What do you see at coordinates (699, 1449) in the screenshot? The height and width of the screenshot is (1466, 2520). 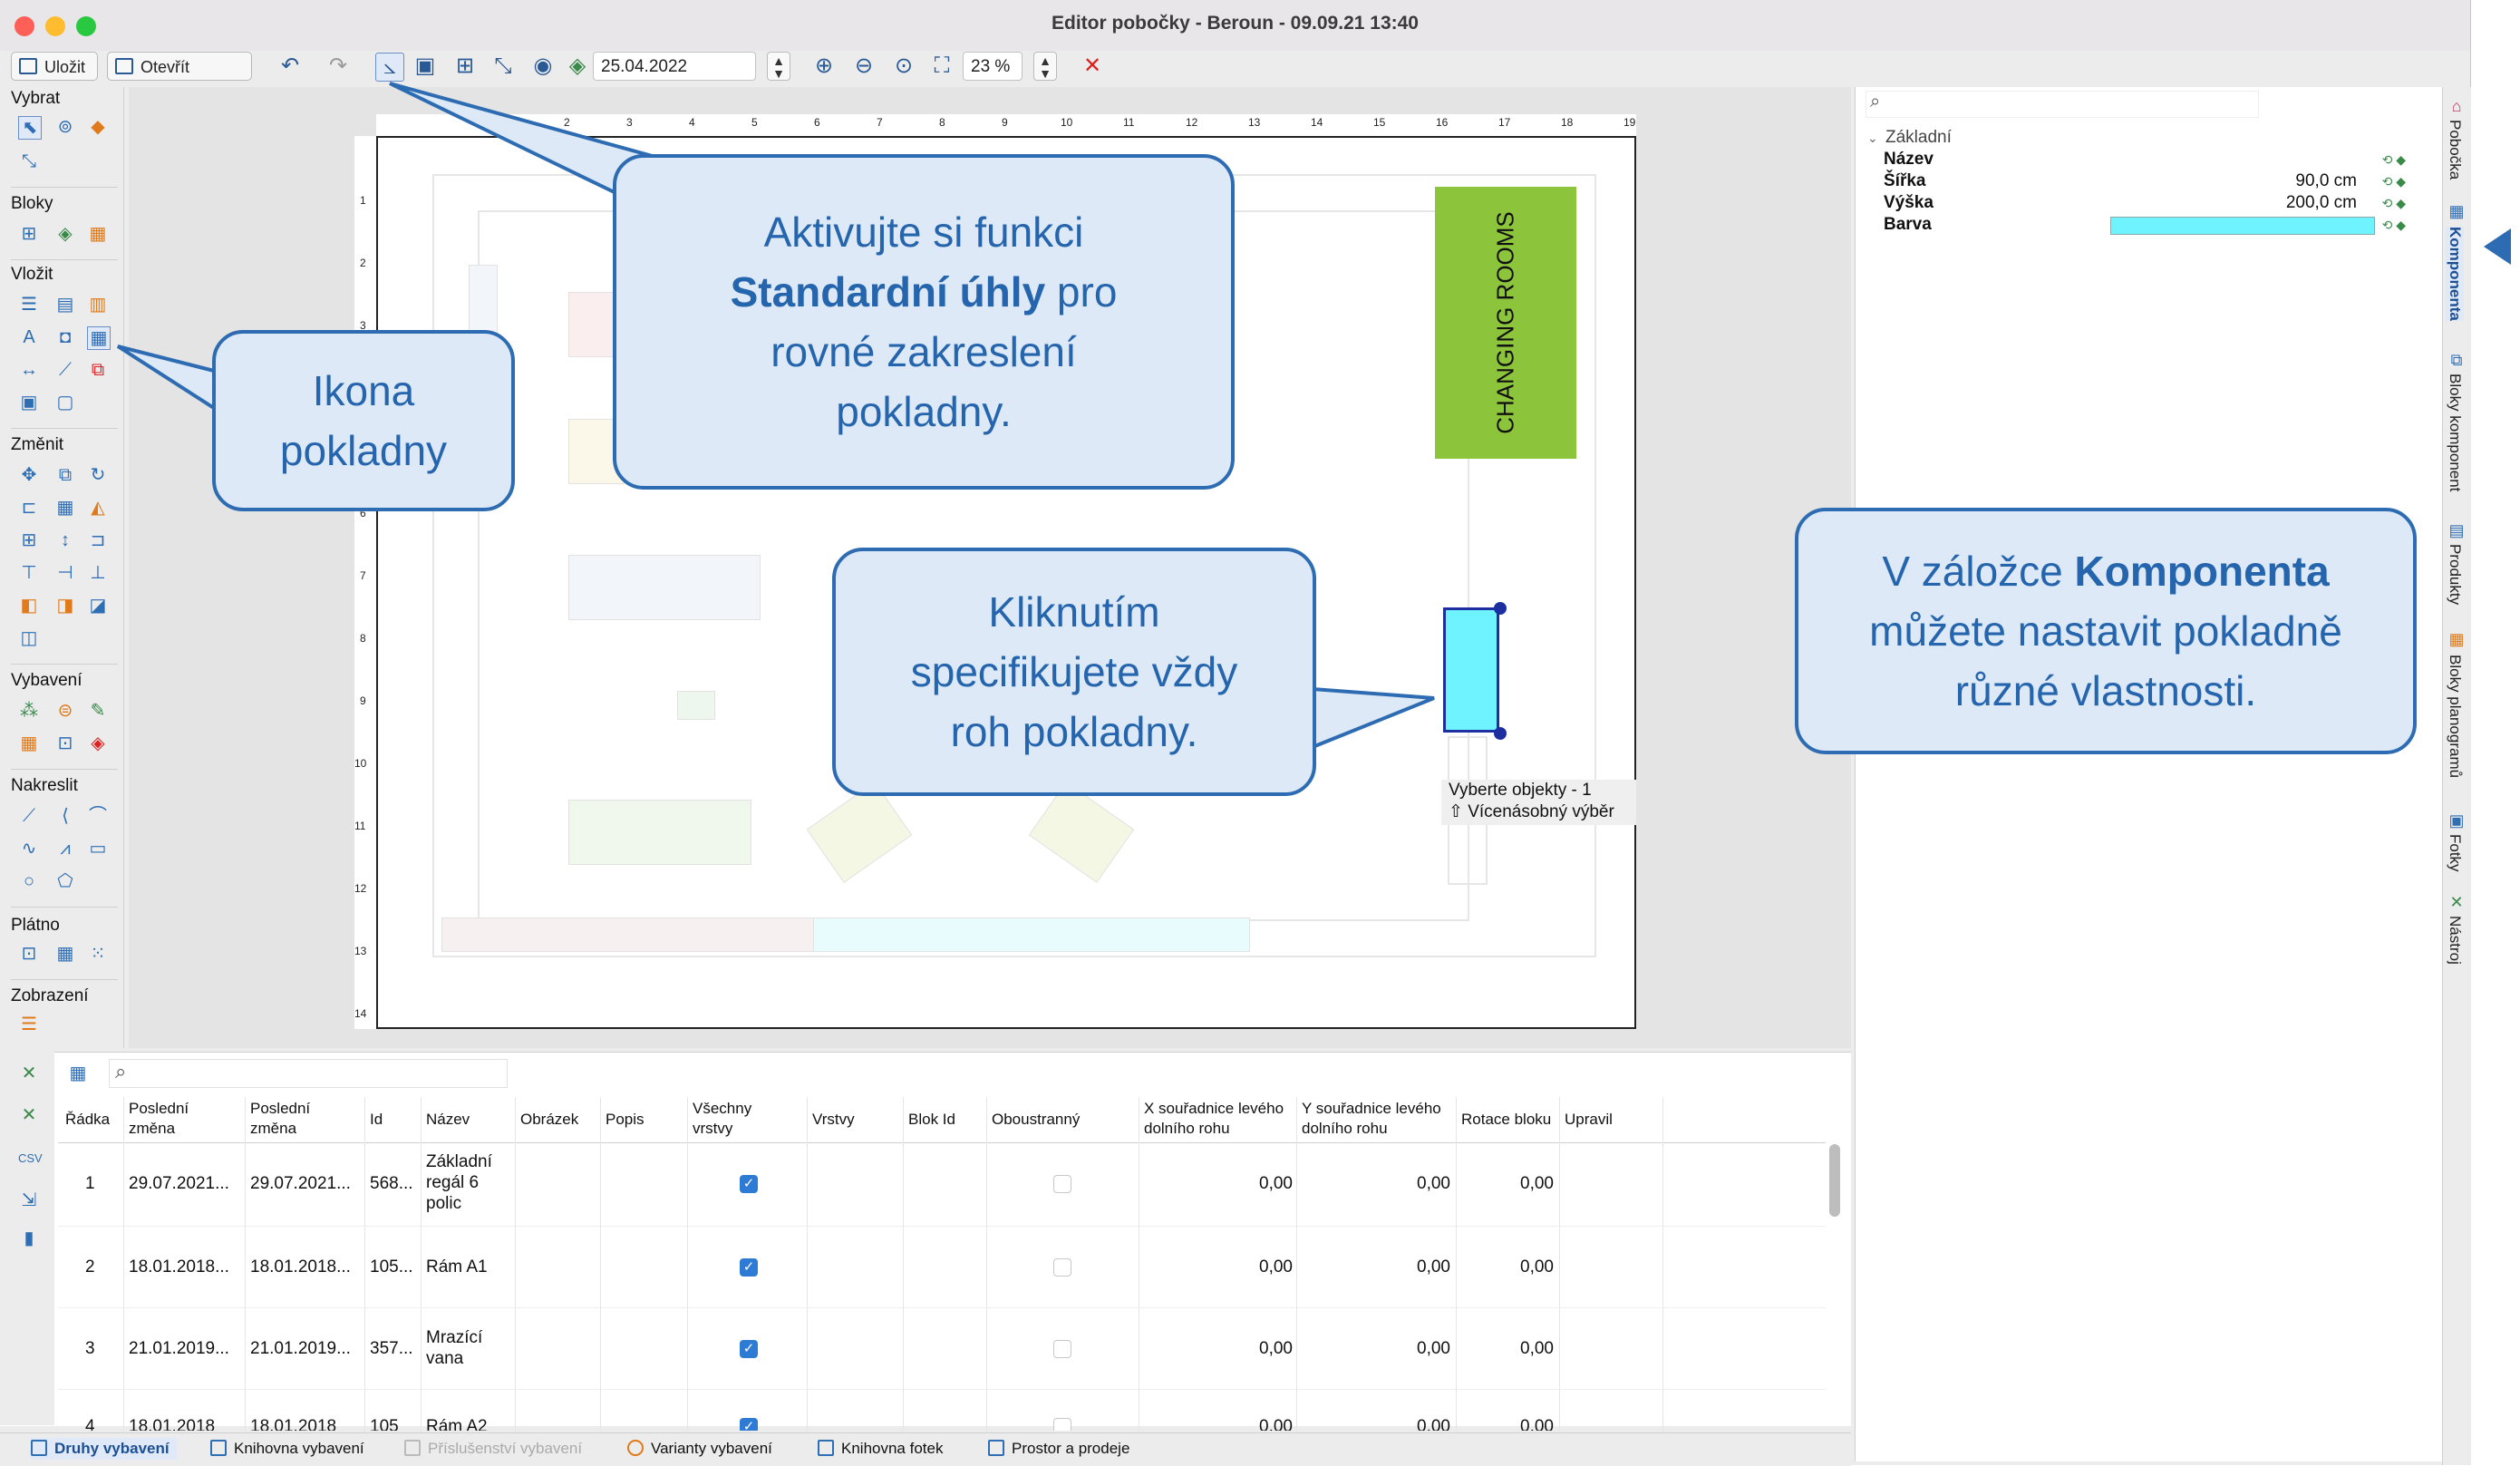 I see `tab-equipment-variants: Varianty vybavení` at bounding box center [699, 1449].